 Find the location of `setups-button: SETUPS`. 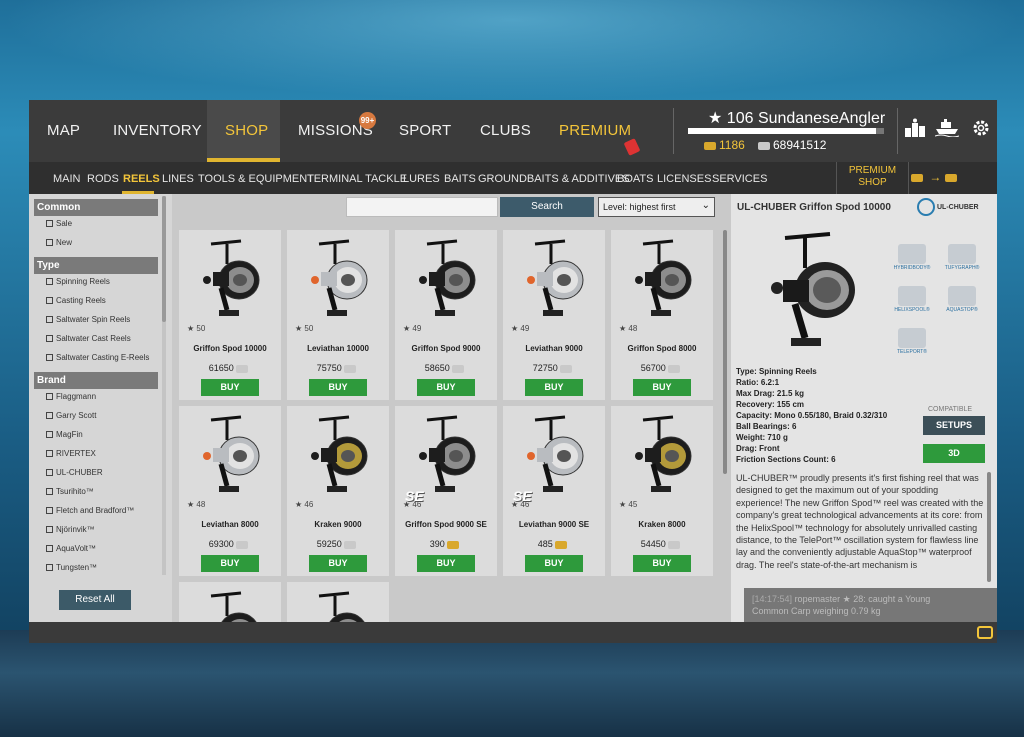

setups-button: SETUPS is located at coordinates (954, 425).